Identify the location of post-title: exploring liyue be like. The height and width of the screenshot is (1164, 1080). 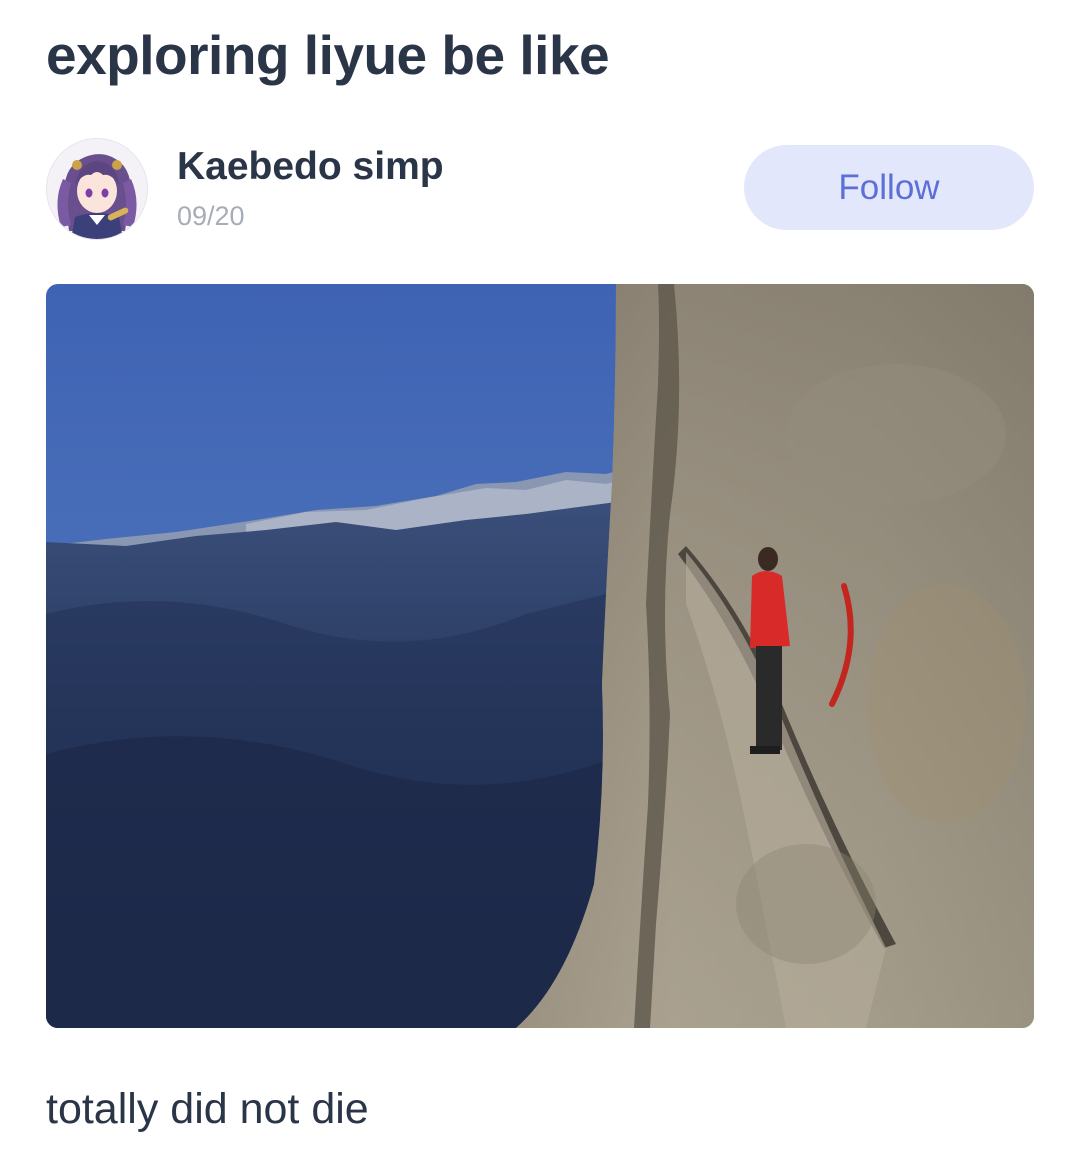
(328, 55).